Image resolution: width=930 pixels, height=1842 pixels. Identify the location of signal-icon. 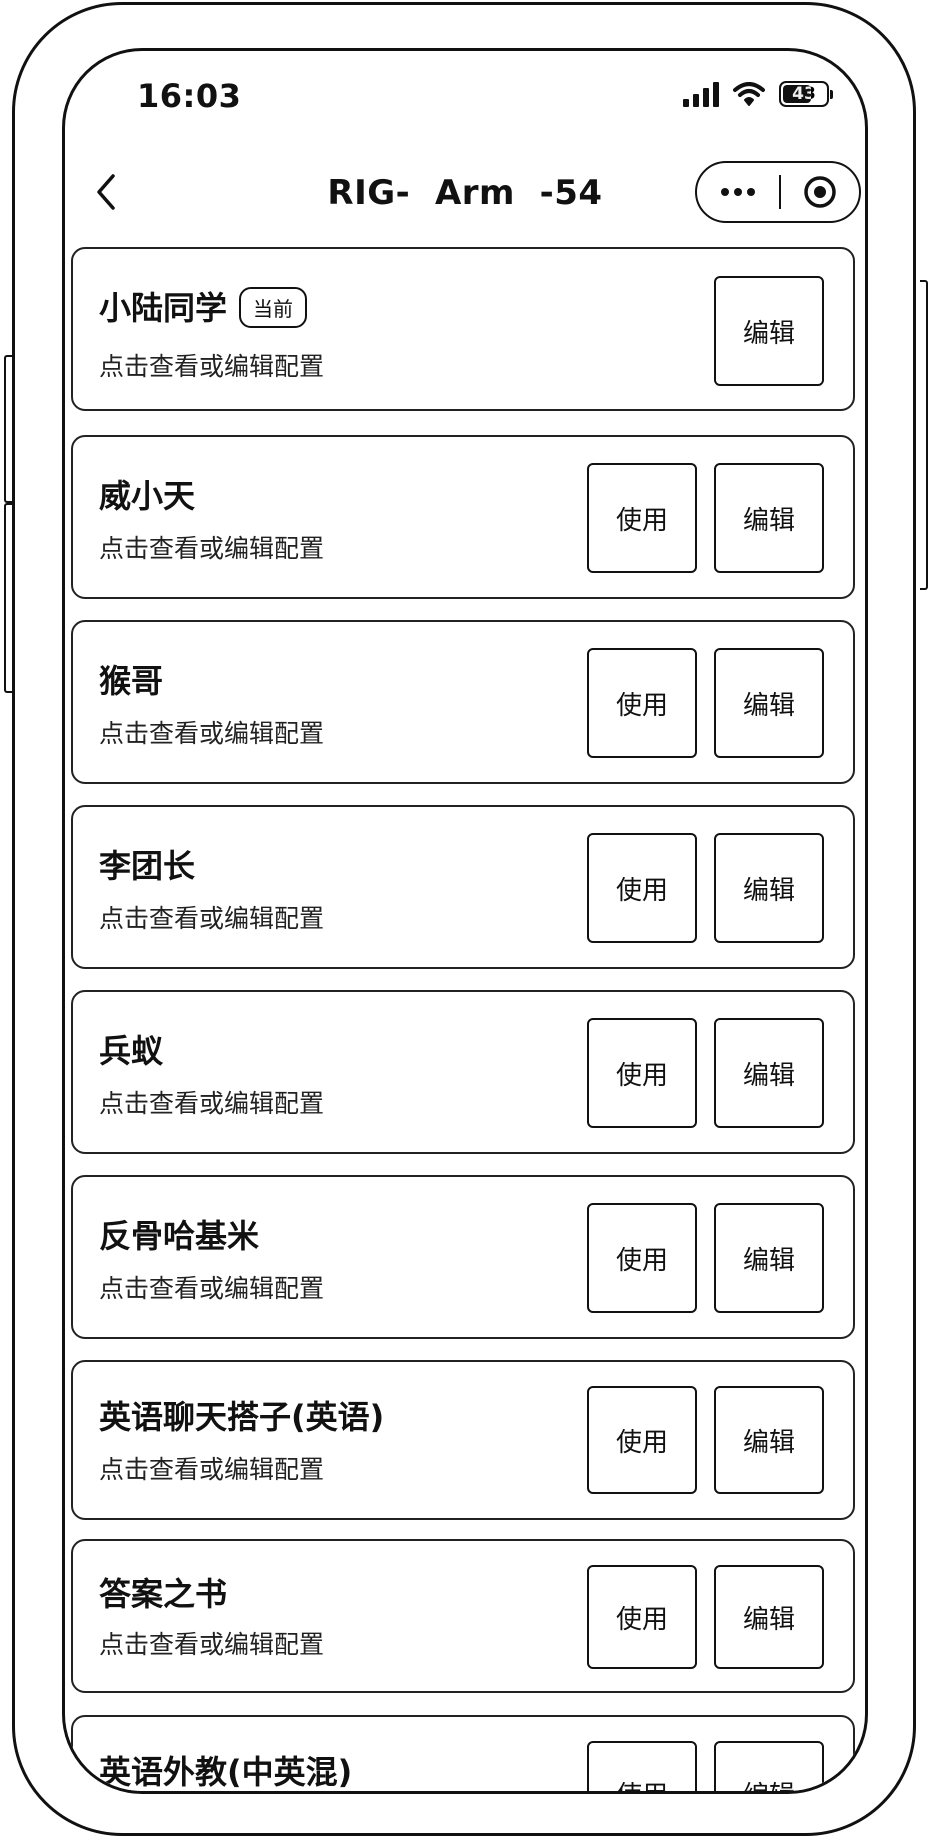
(701, 94).